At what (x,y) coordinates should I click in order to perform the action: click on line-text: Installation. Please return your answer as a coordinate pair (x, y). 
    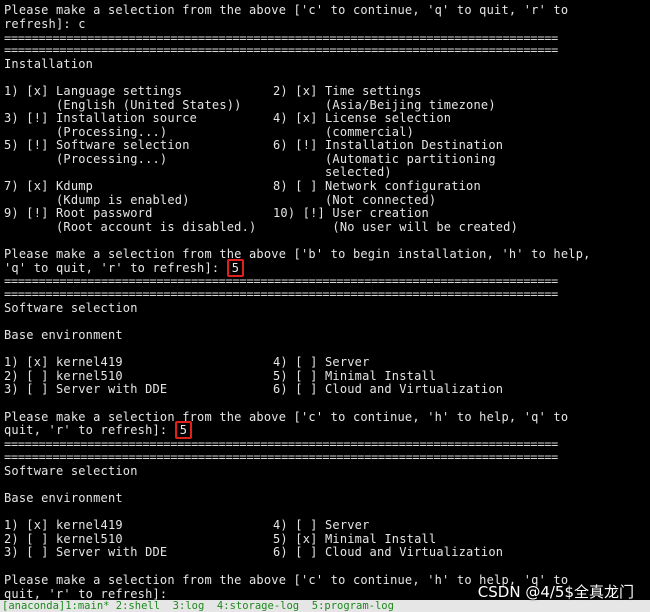
    Looking at the image, I should click on (49, 64).